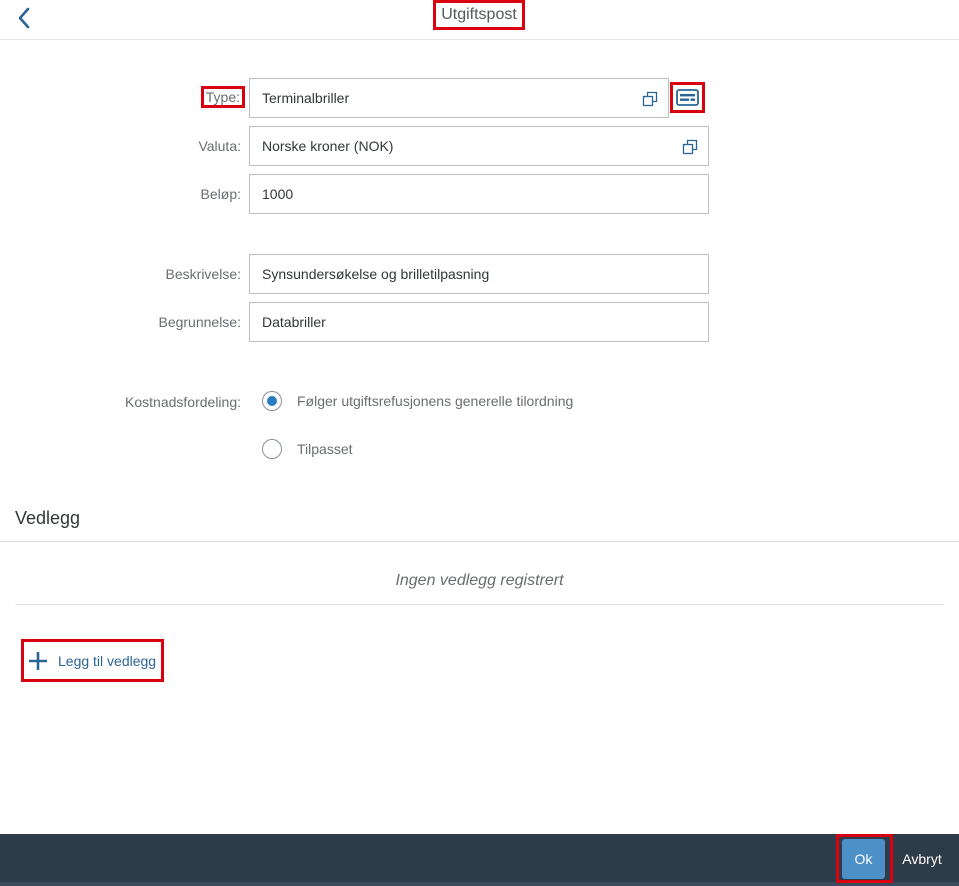 This screenshot has height=886, width=959. What do you see at coordinates (203, 274) in the screenshot?
I see `description-label: Beskrivelse:` at bounding box center [203, 274].